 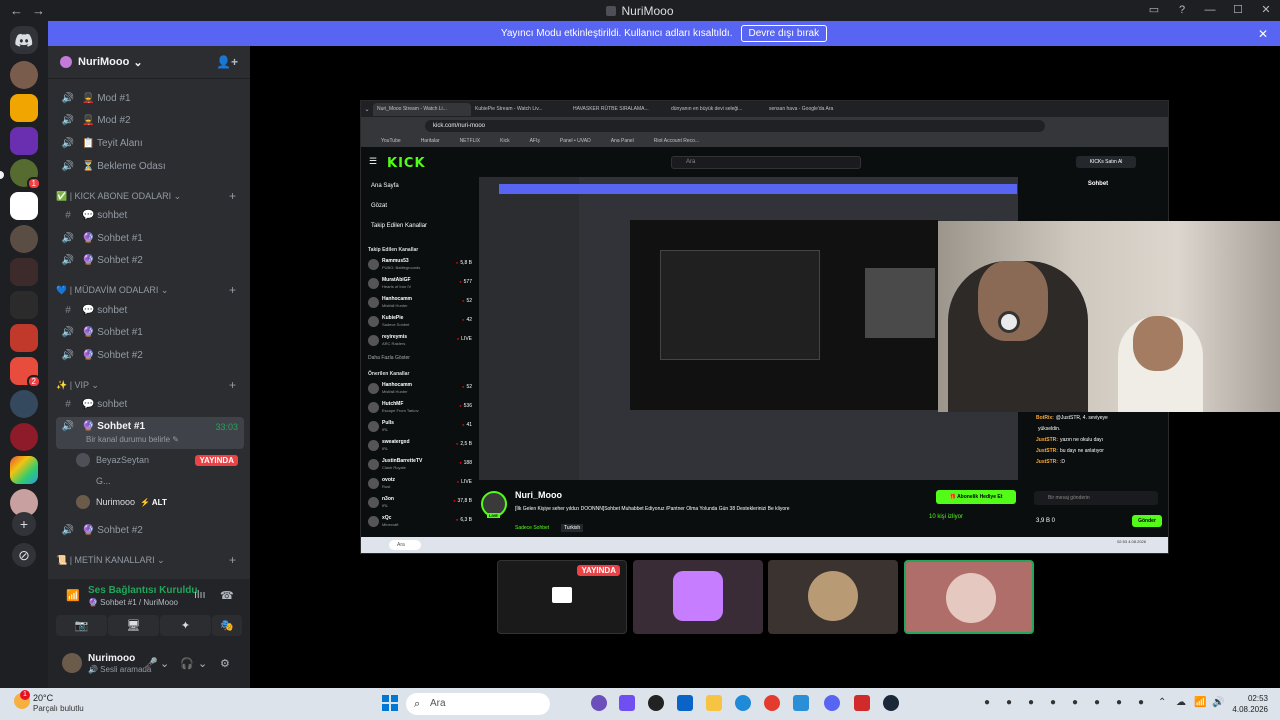 What do you see at coordinates (784, 33) in the screenshot?
I see `disable-streamer-mode-button: Devre dışı bırak` at bounding box center [784, 33].